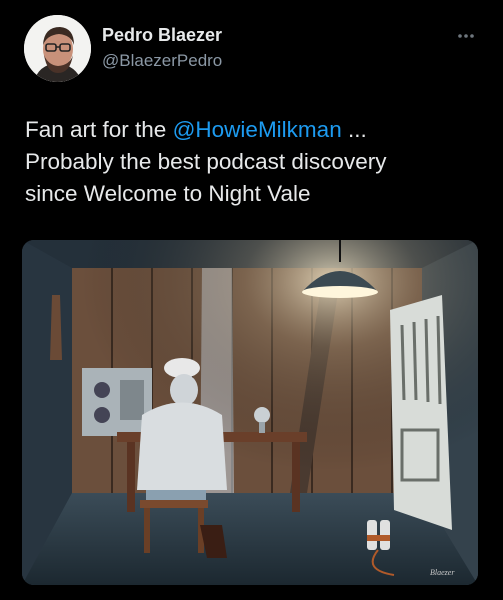 The height and width of the screenshot is (600, 503). What do you see at coordinates (257, 129) in the screenshot?
I see `mention-link: @HowieMilkman` at bounding box center [257, 129].